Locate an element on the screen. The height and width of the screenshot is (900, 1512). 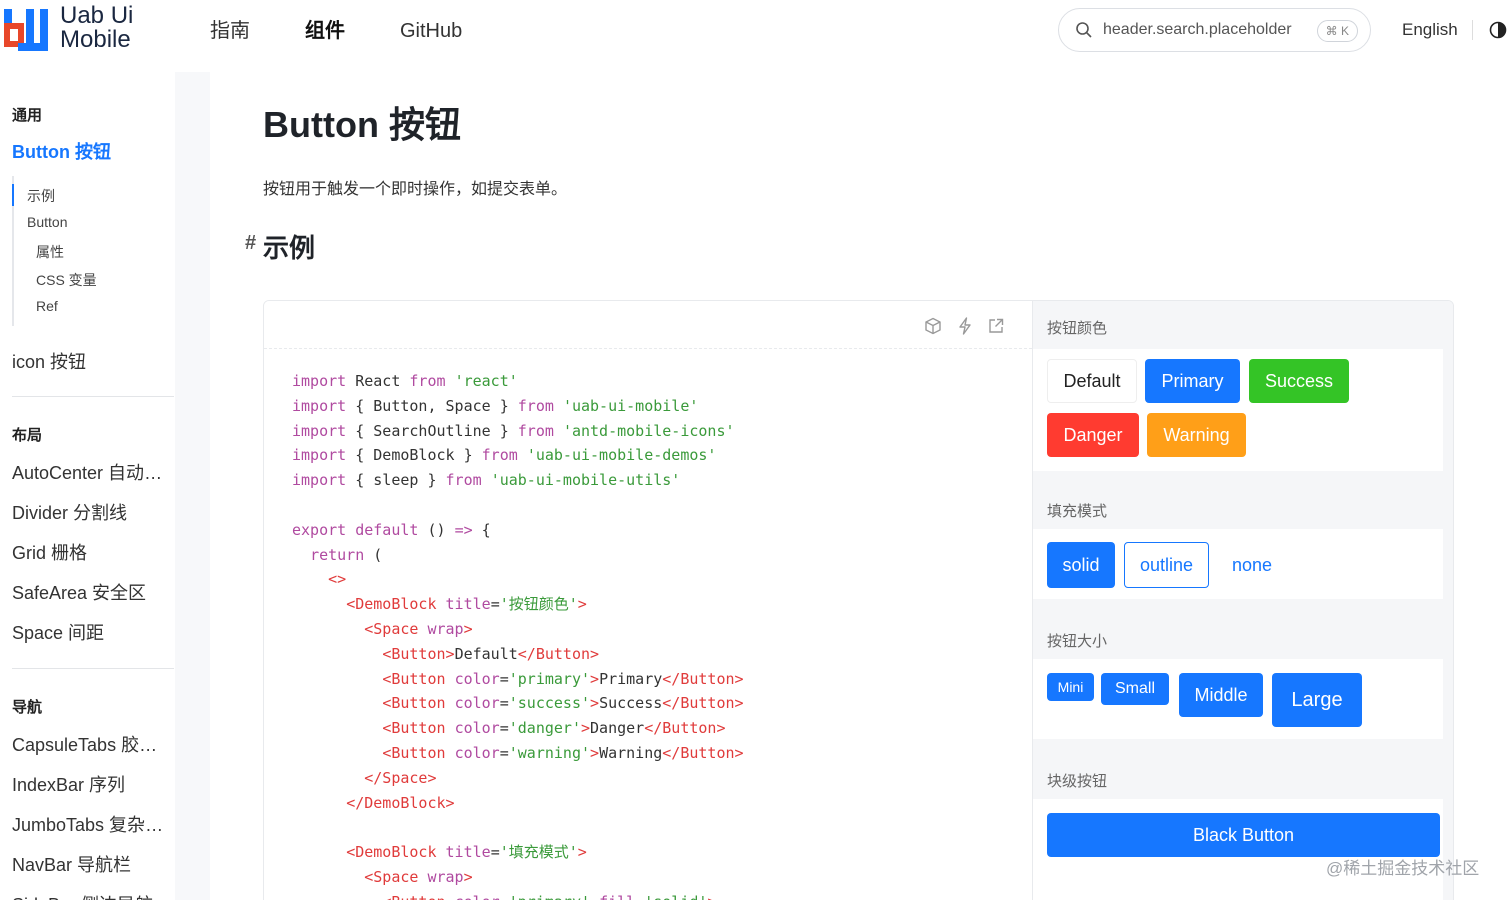
small-button: Small is located at coordinates (1135, 689).